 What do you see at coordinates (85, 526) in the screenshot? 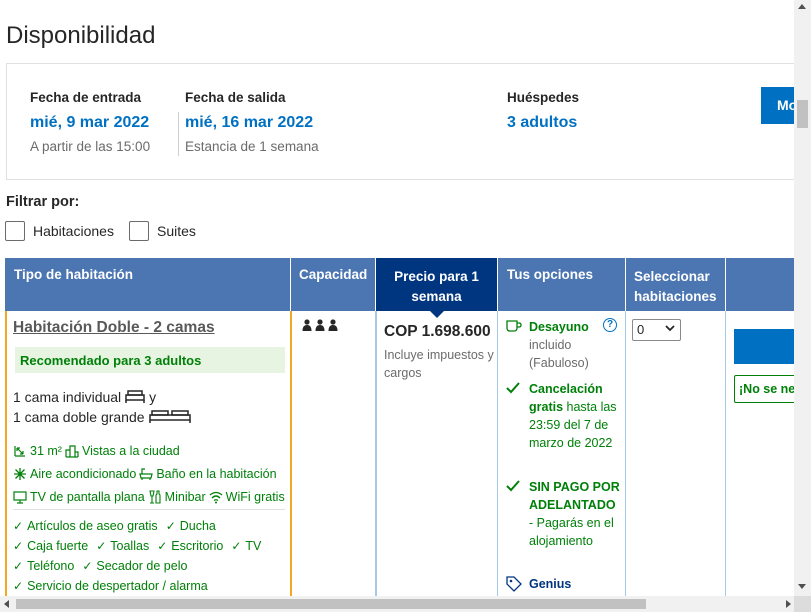
I see `facility-toiletries: Artículos de aseo gratis` at bounding box center [85, 526].